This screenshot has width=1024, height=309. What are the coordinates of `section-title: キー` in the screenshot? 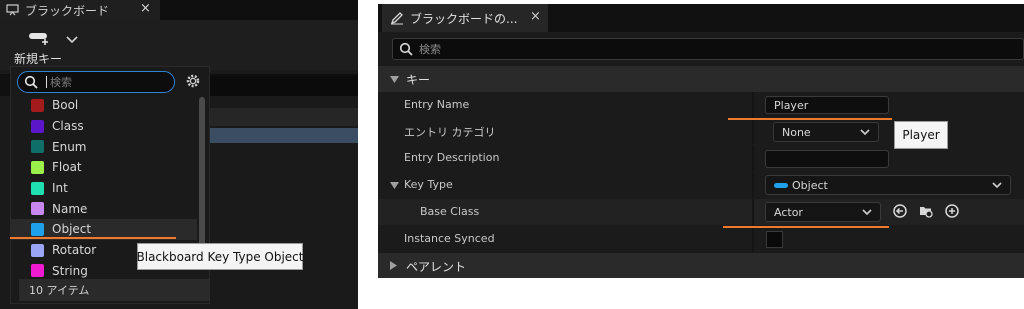 It's located at (418, 80).